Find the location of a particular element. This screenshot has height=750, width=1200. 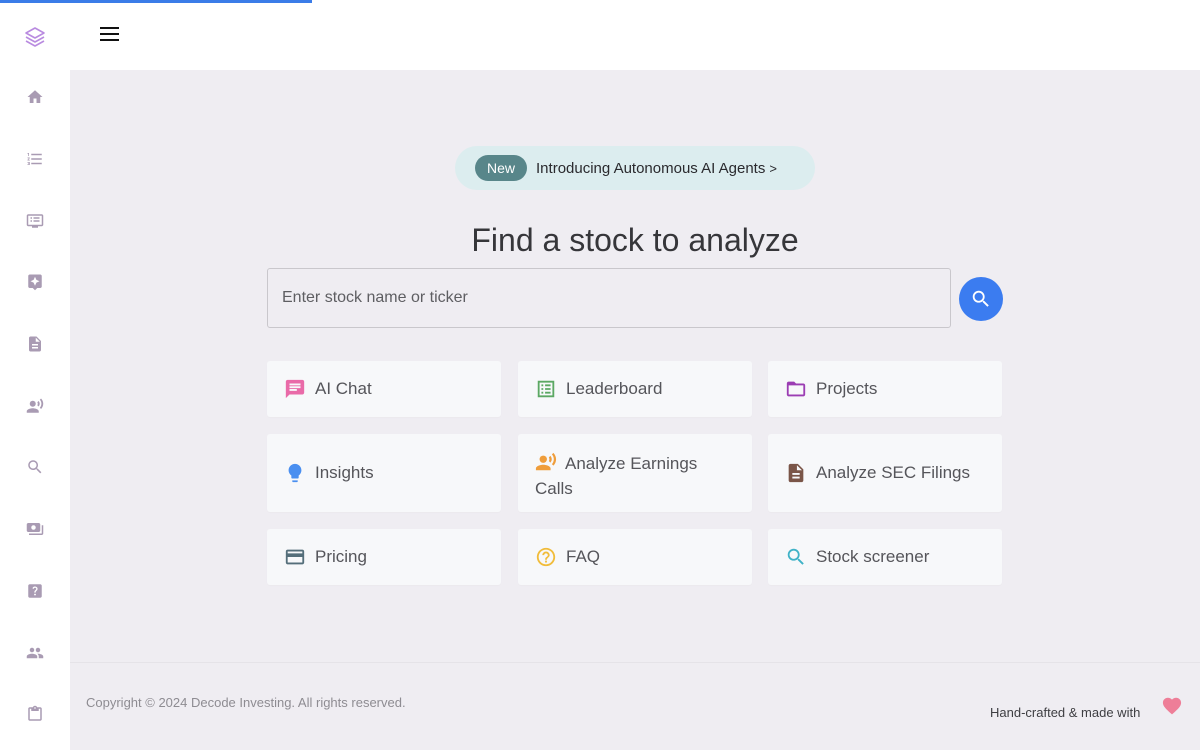

sidebar-item-search is located at coordinates (35, 467).